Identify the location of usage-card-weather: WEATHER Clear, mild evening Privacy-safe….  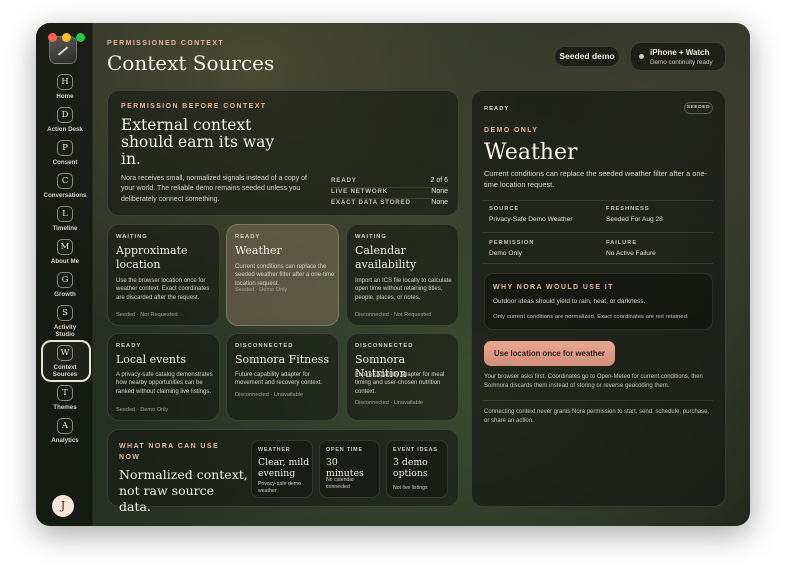
(282, 469).